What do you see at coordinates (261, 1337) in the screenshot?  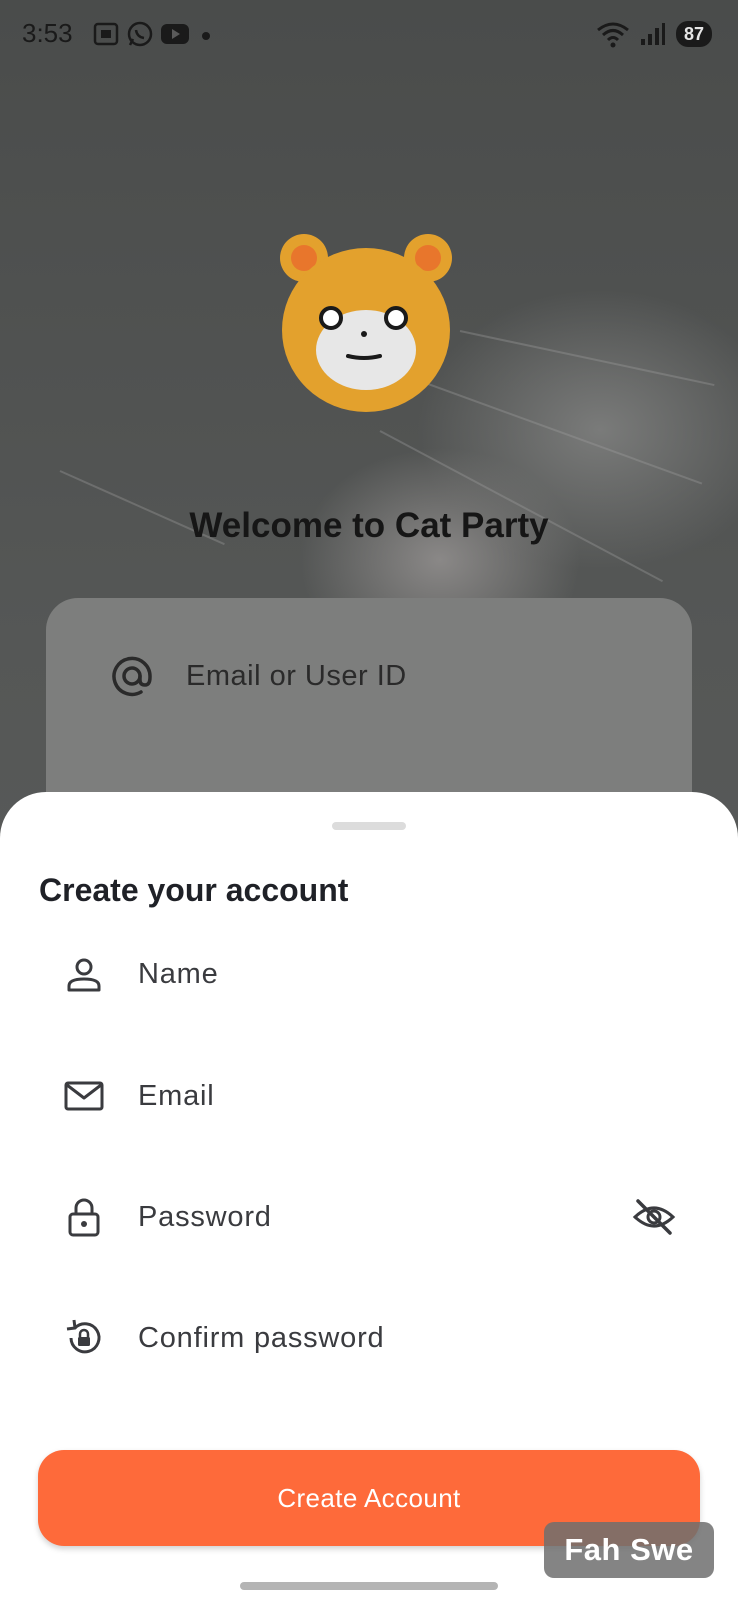 I see `confirm-password-placeholder: Confirm password` at bounding box center [261, 1337].